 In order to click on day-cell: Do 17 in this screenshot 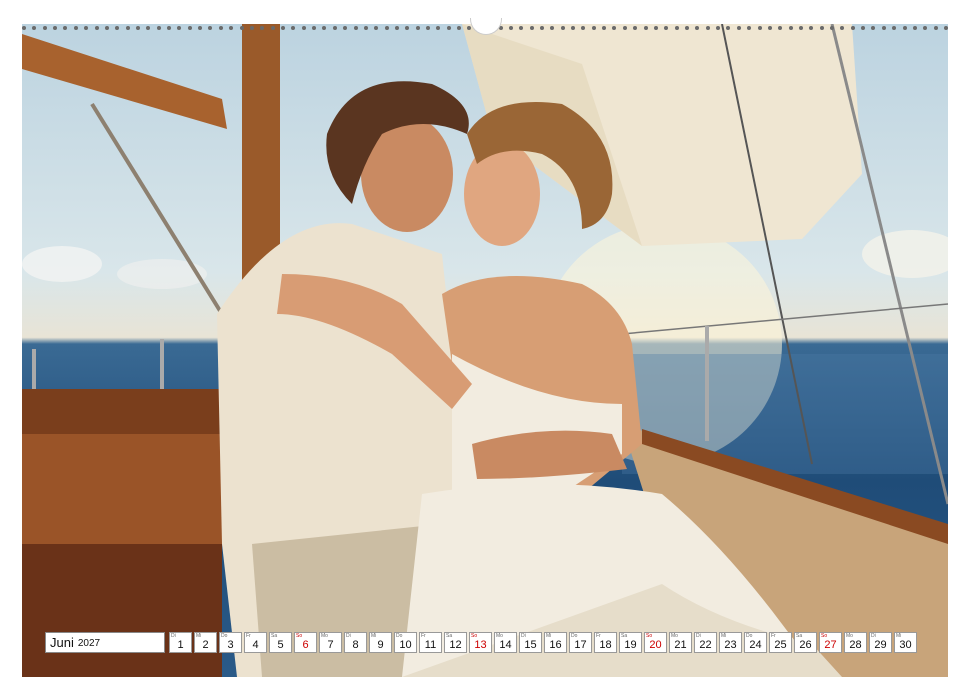, I will do `click(580, 642)`.